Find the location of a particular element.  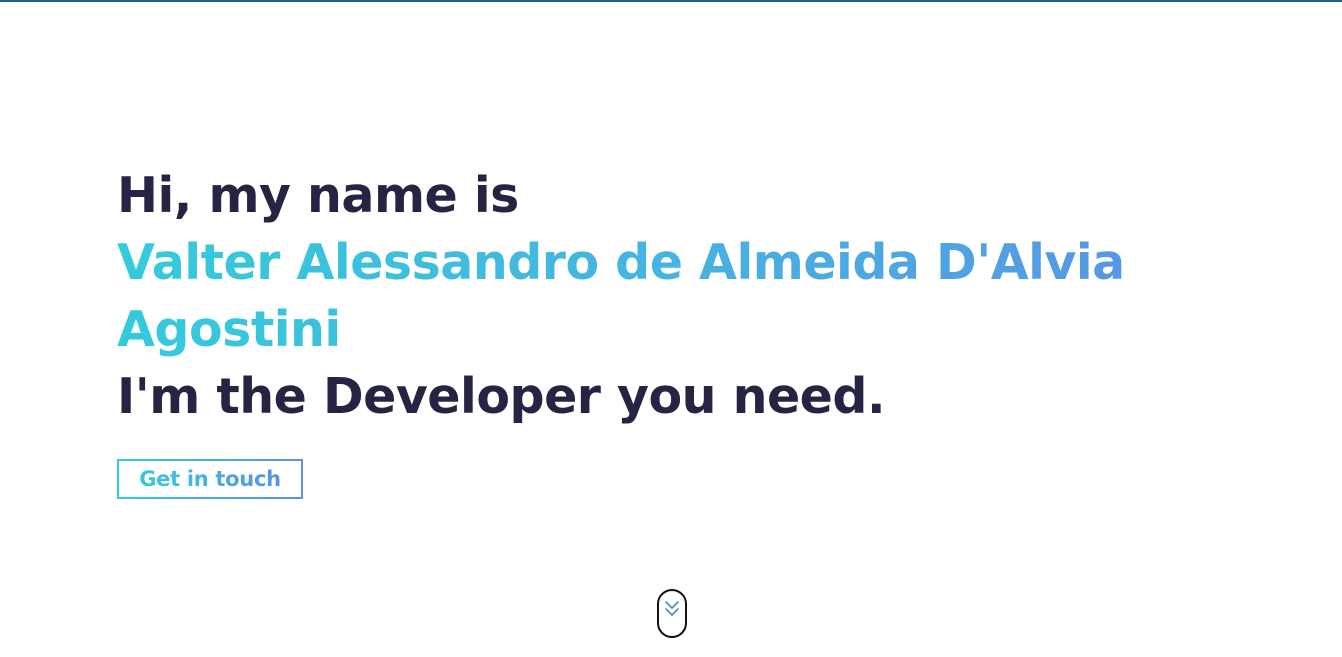

top-accent-bar is located at coordinates (671, 1).